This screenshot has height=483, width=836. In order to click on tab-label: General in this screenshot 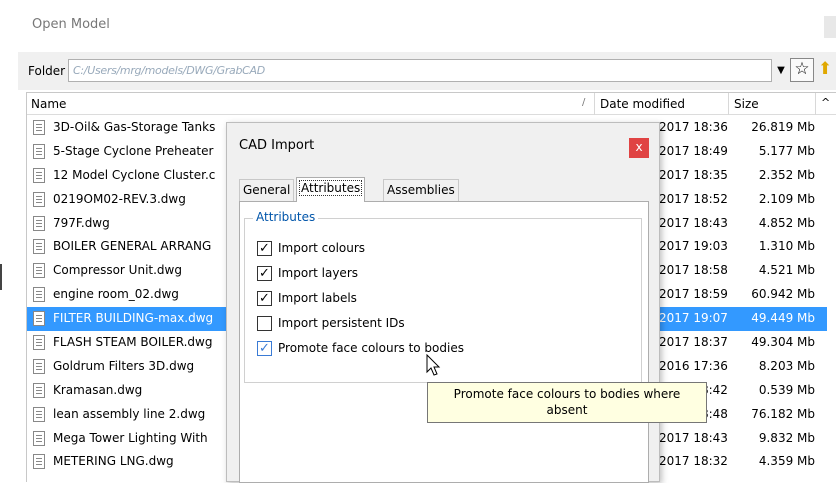, I will do `click(267, 190)`.